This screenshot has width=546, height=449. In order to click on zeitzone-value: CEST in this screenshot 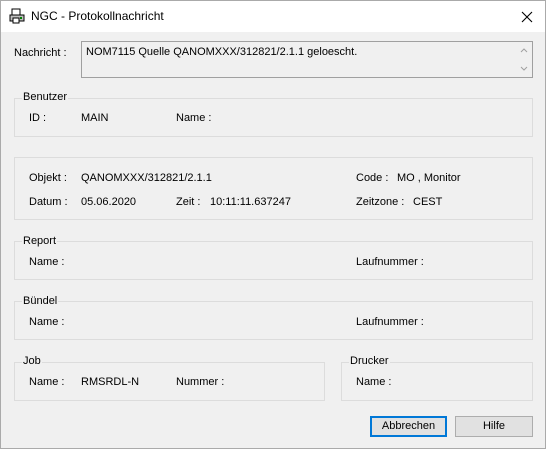, I will do `click(428, 202)`.